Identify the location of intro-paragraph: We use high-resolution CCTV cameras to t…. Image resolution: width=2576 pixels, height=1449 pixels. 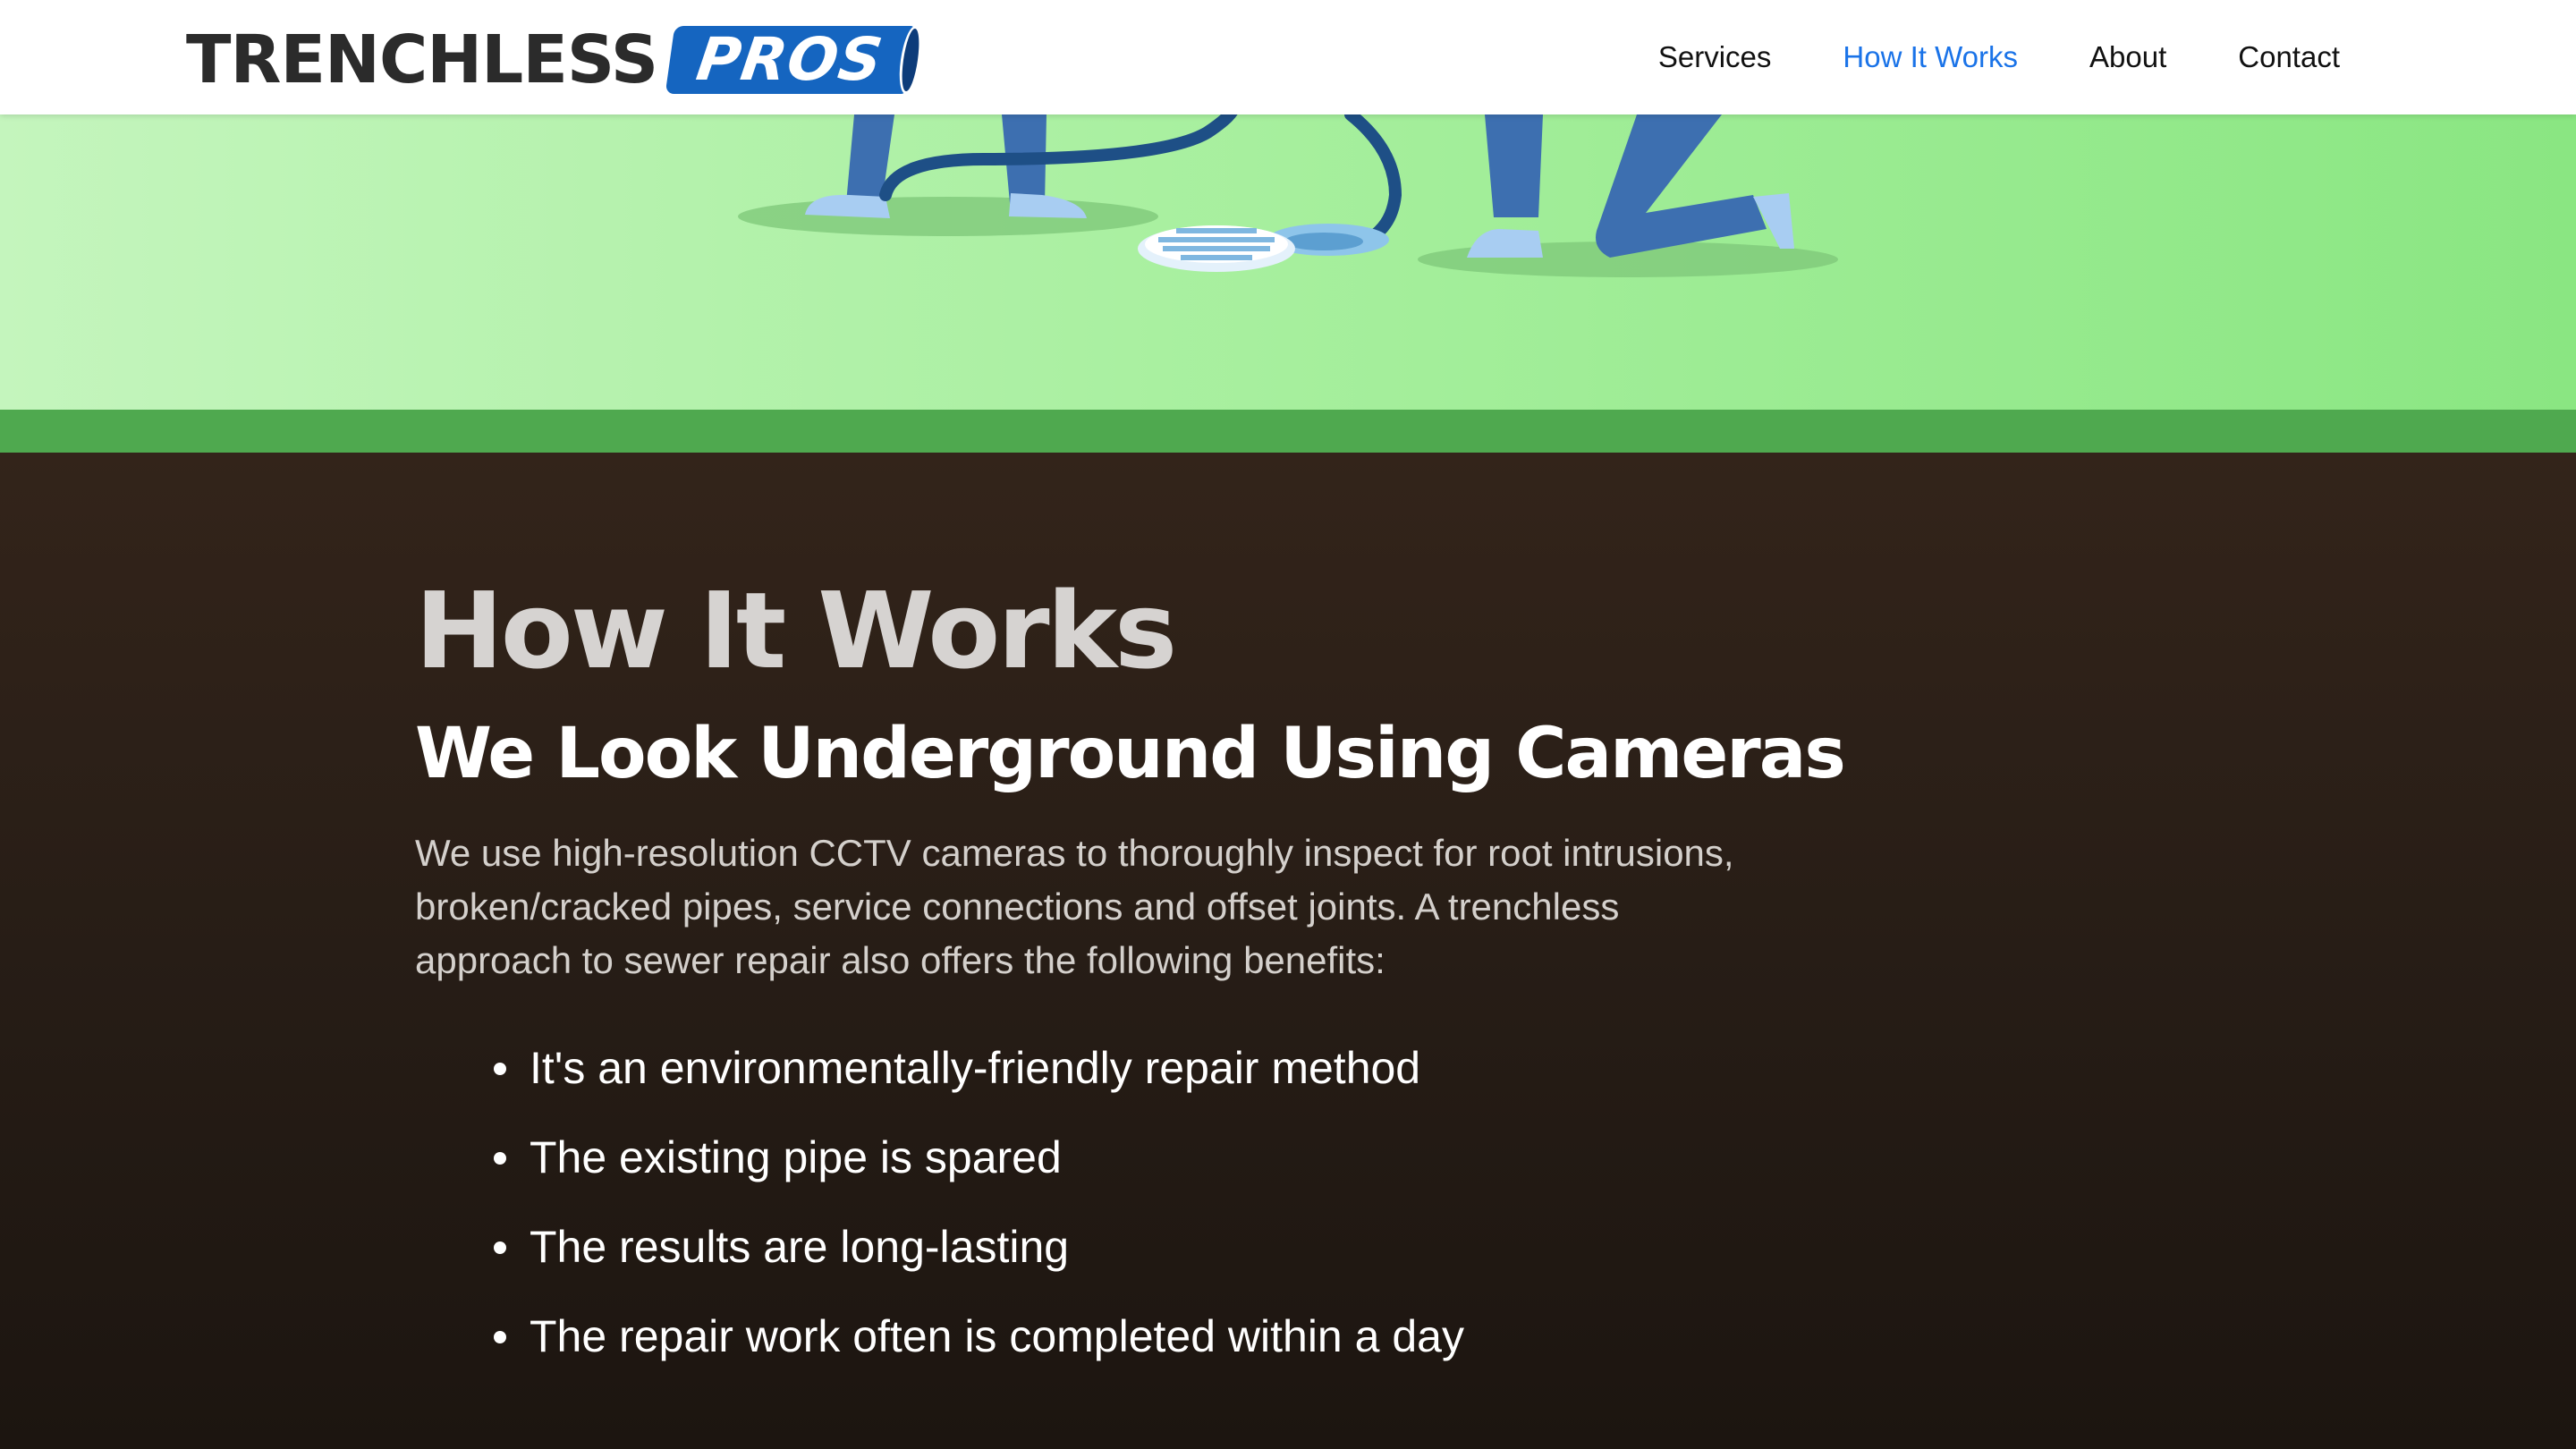
(1074, 906).